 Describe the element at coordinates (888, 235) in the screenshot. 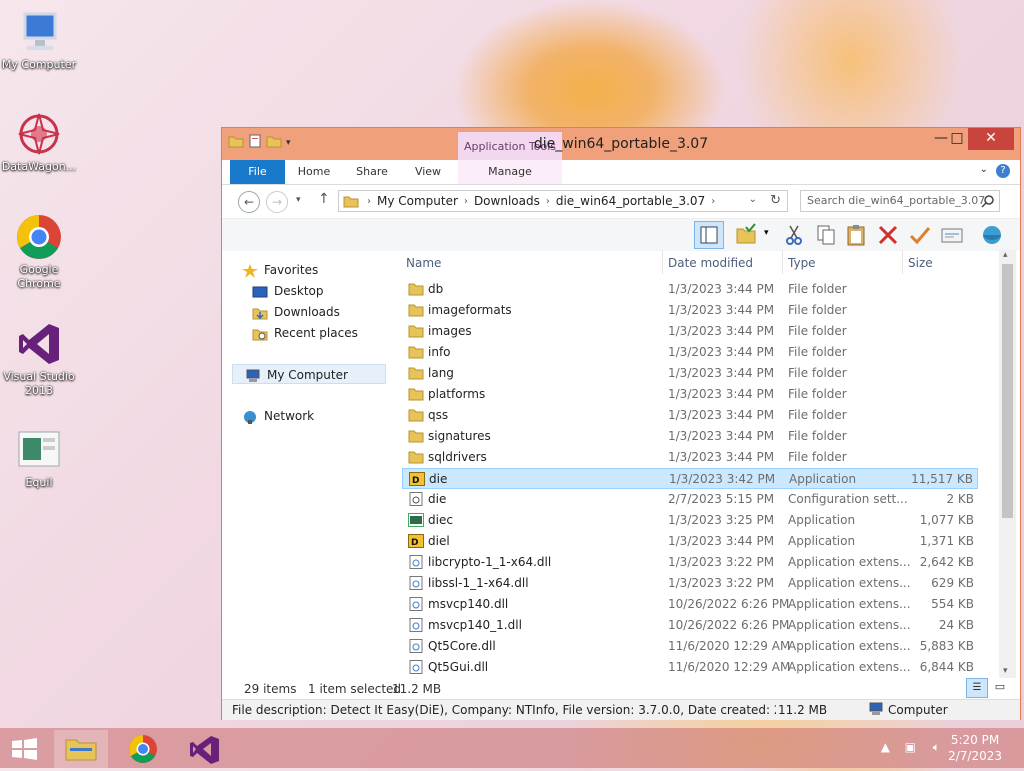

I see `delete-icon` at that location.